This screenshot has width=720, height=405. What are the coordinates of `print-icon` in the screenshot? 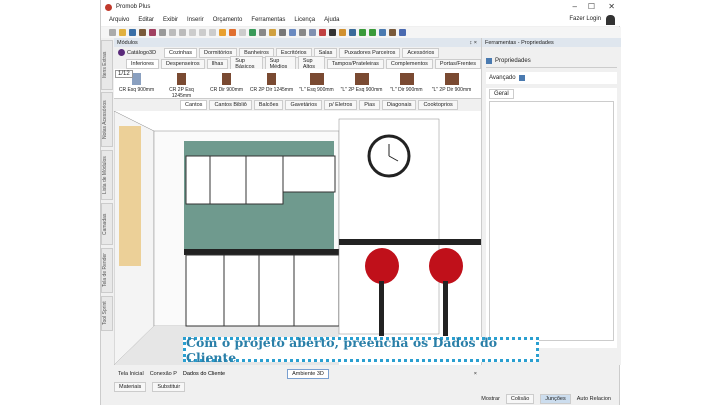 It's located at (162, 32).